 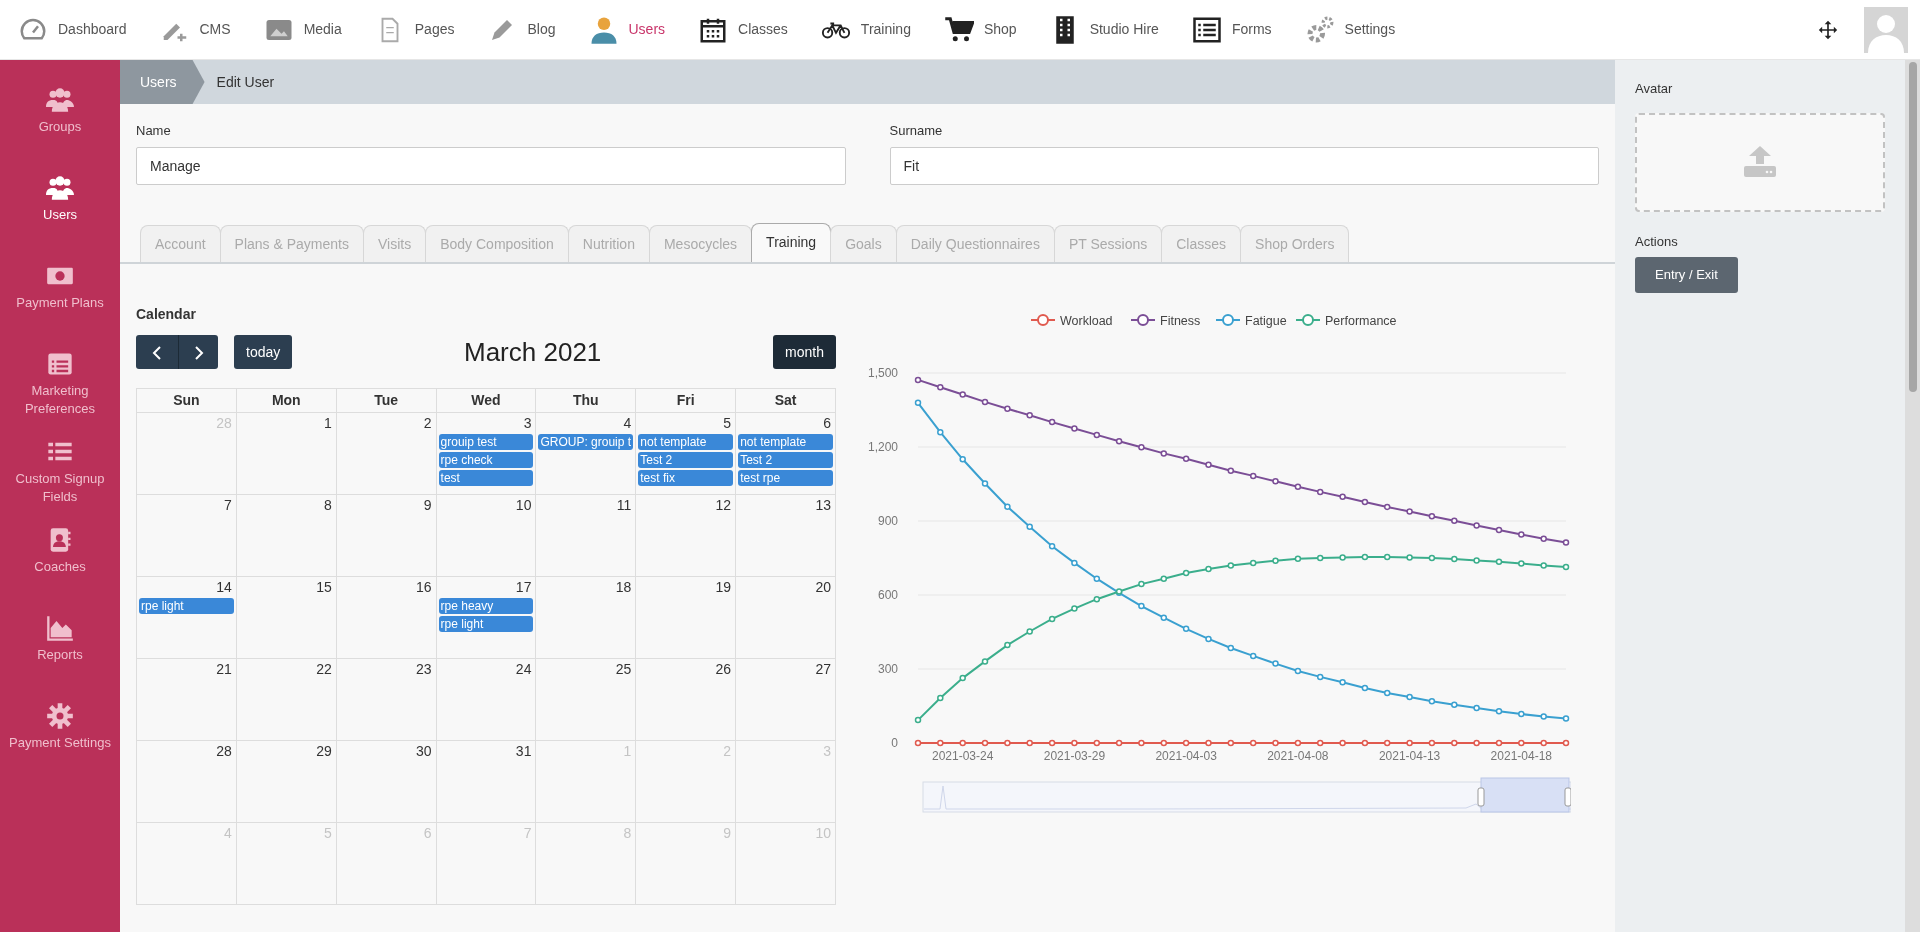 I want to click on breadcrumb-current: Edit User, so click(x=245, y=82).